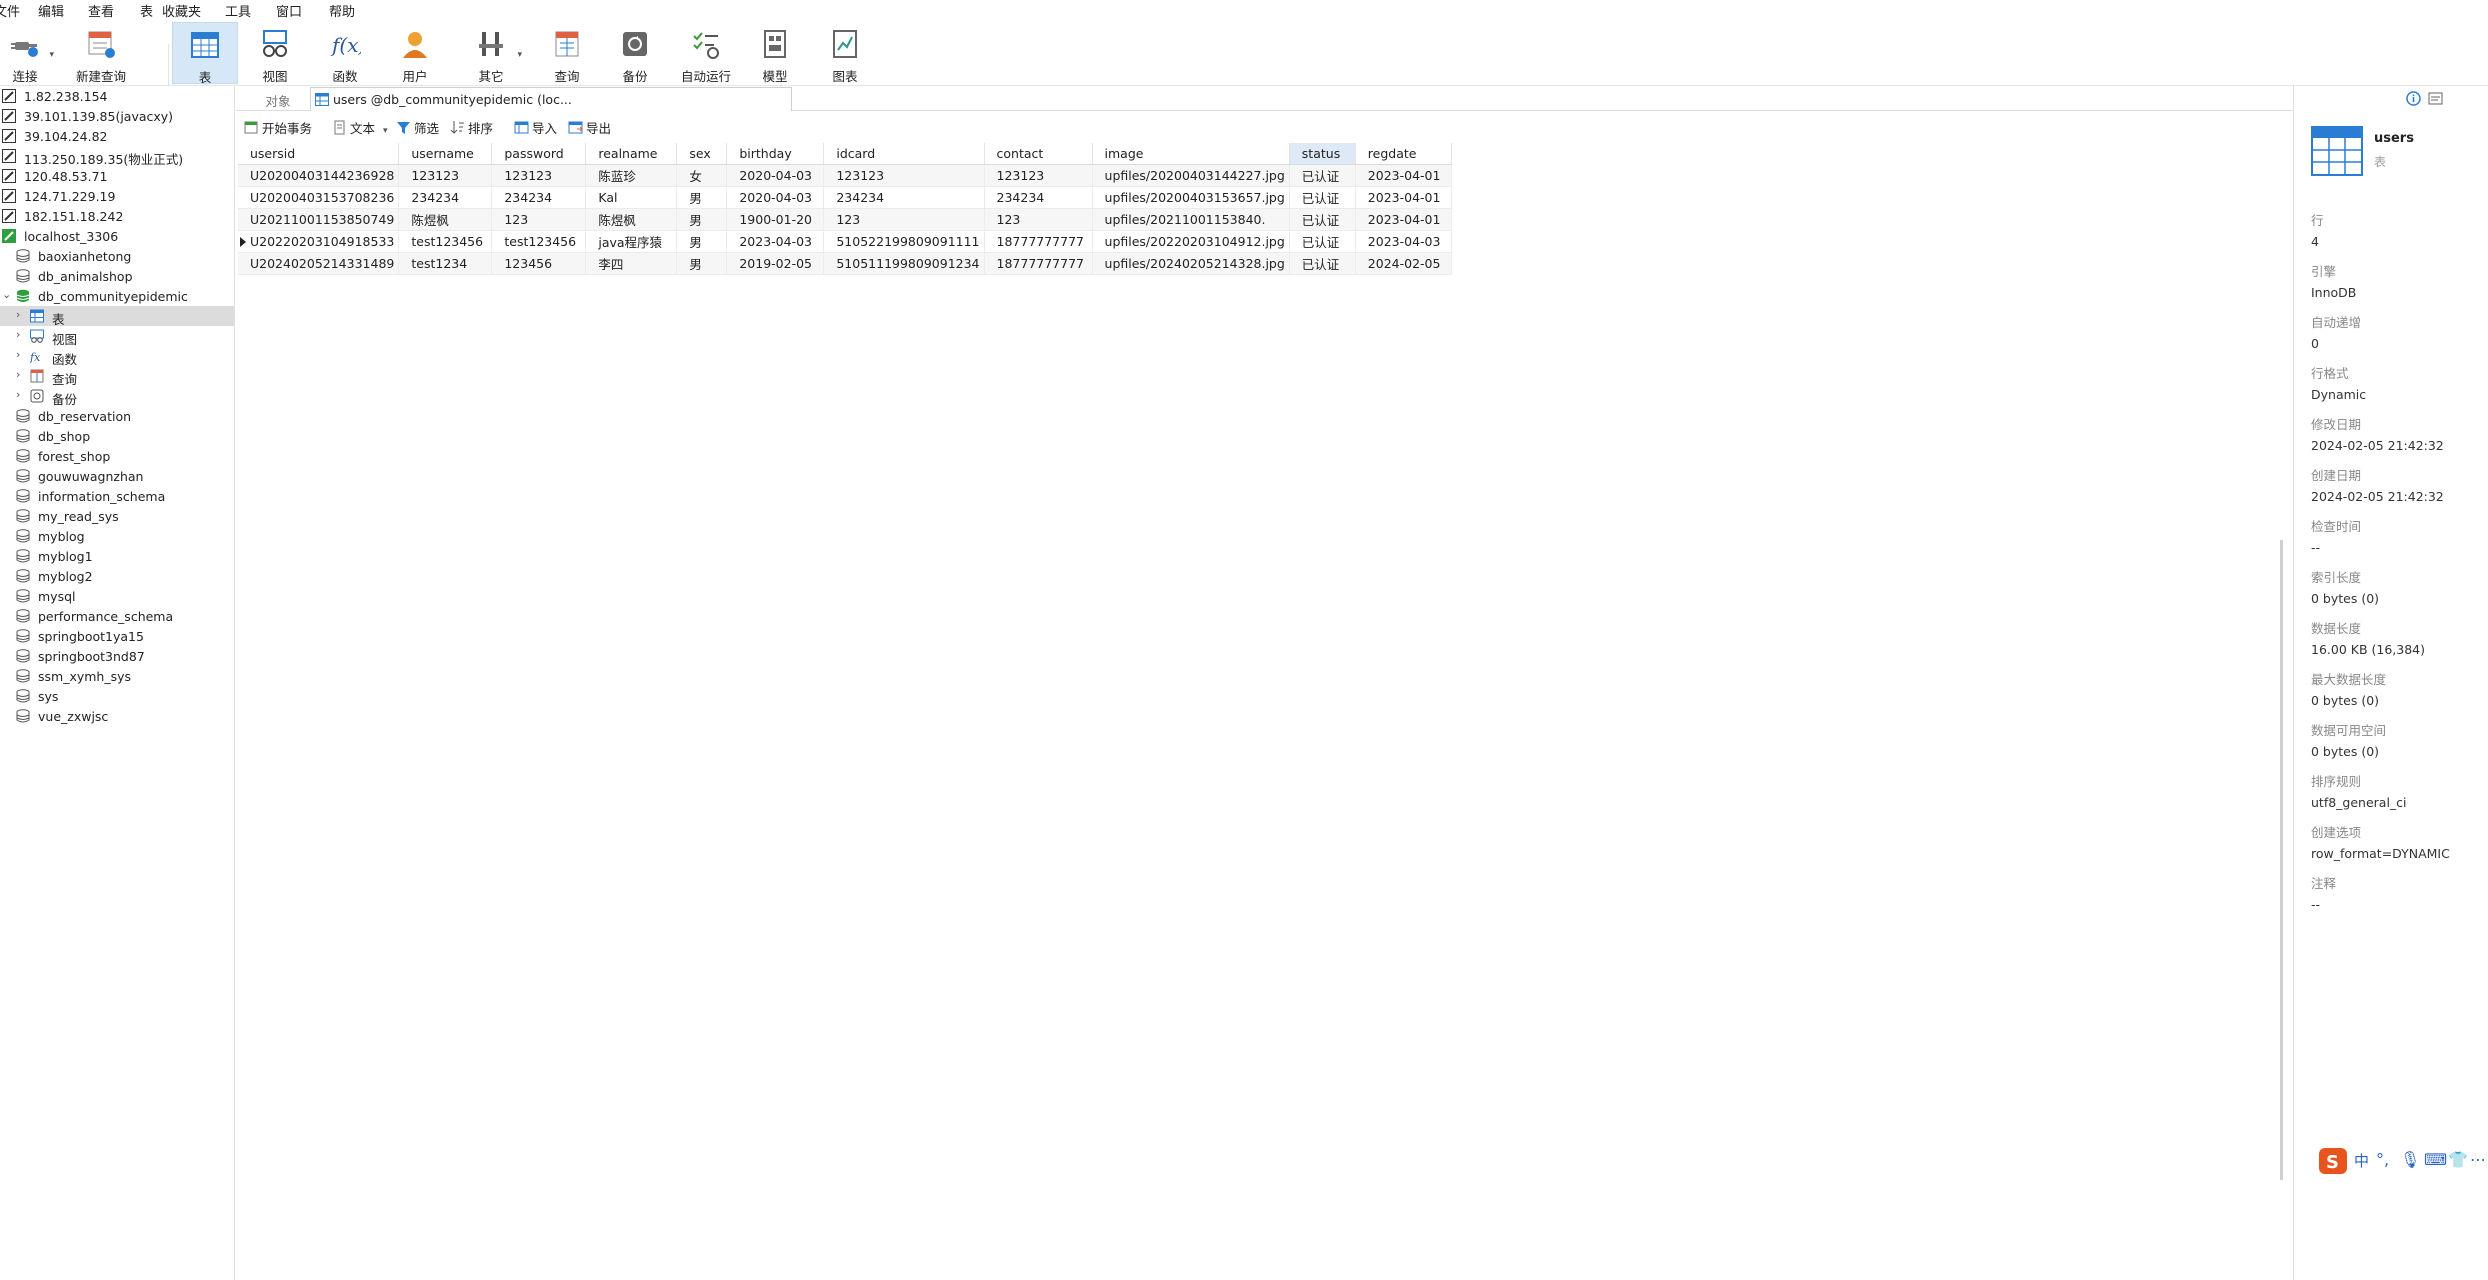 Image resolution: width=2488 pixels, height=1280 pixels. I want to click on table-cell-username: test1234, so click(445, 263).